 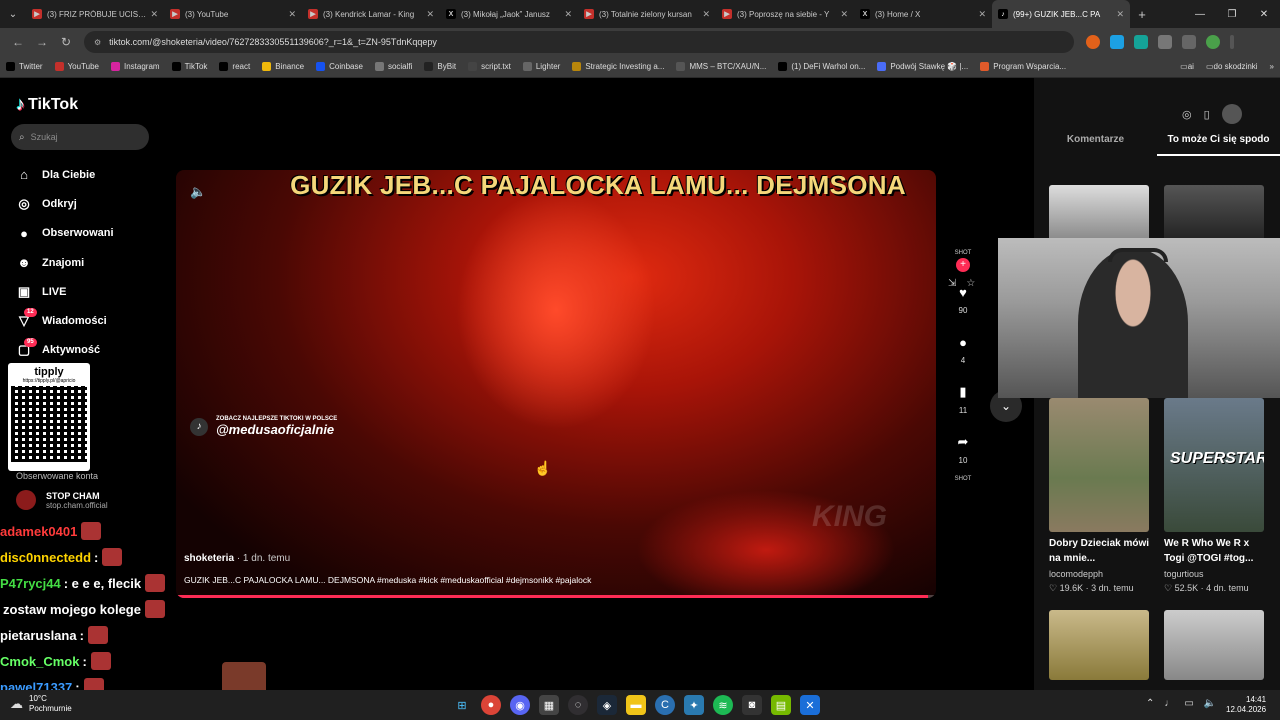 I want to click on reading-list-icon, so click(x=1189, y=42).